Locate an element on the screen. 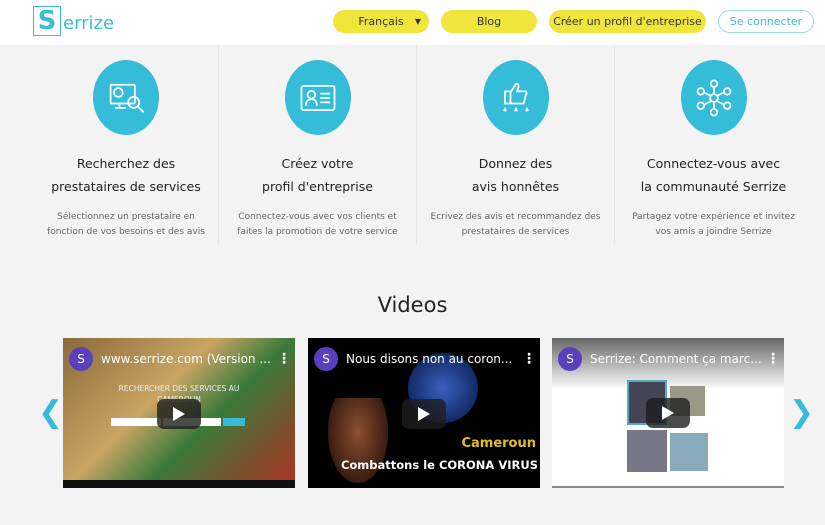 The image size is (825, 525). feature-title-line: Donnez des is located at coordinates (515, 163).